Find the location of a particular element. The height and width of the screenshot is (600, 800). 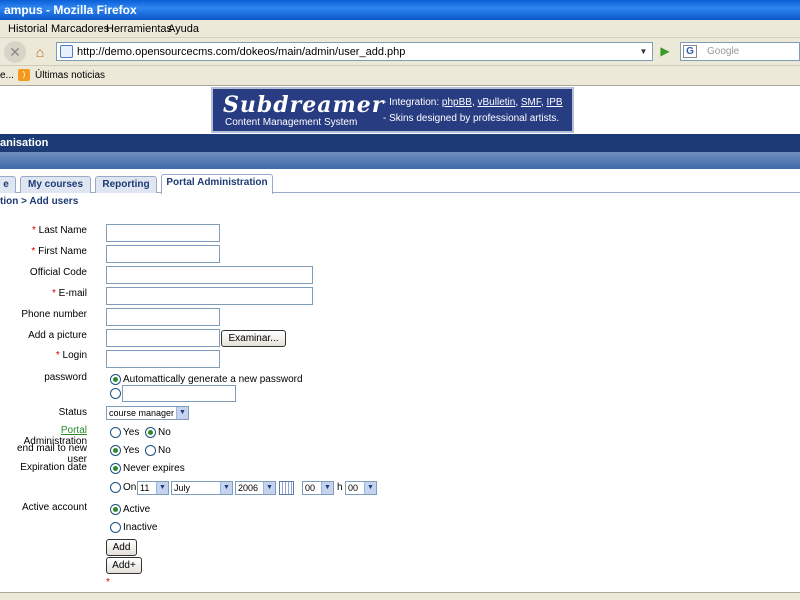

email-label: * E-mail is located at coordinates (69, 293).